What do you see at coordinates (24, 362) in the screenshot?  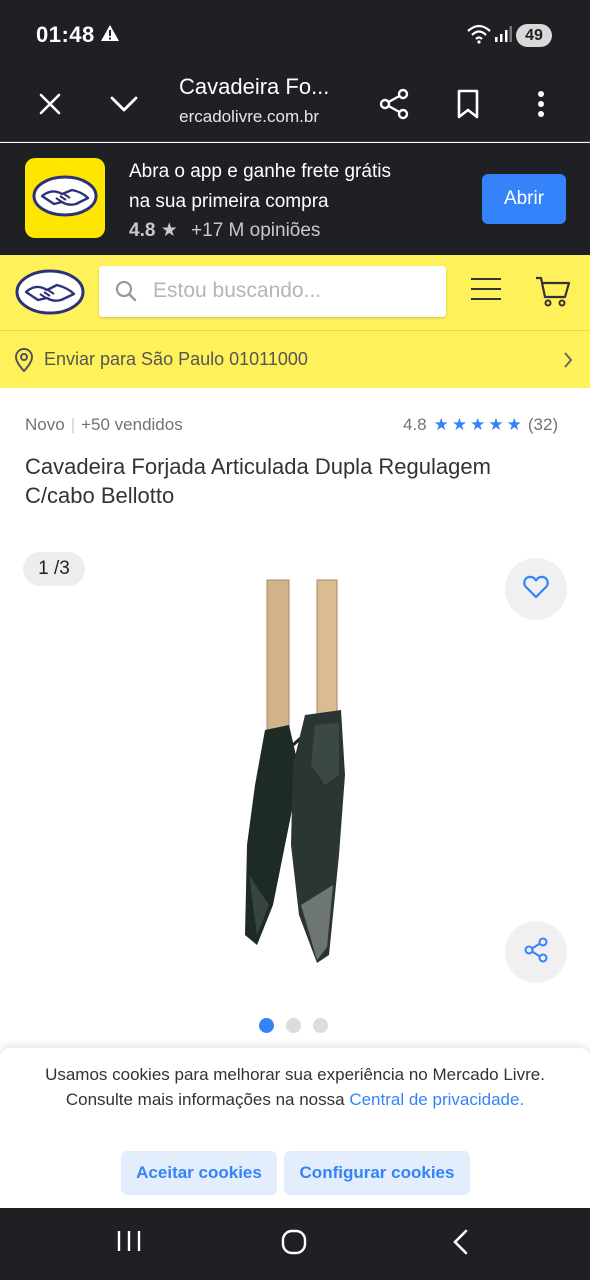 I see `location-pin-icon` at bounding box center [24, 362].